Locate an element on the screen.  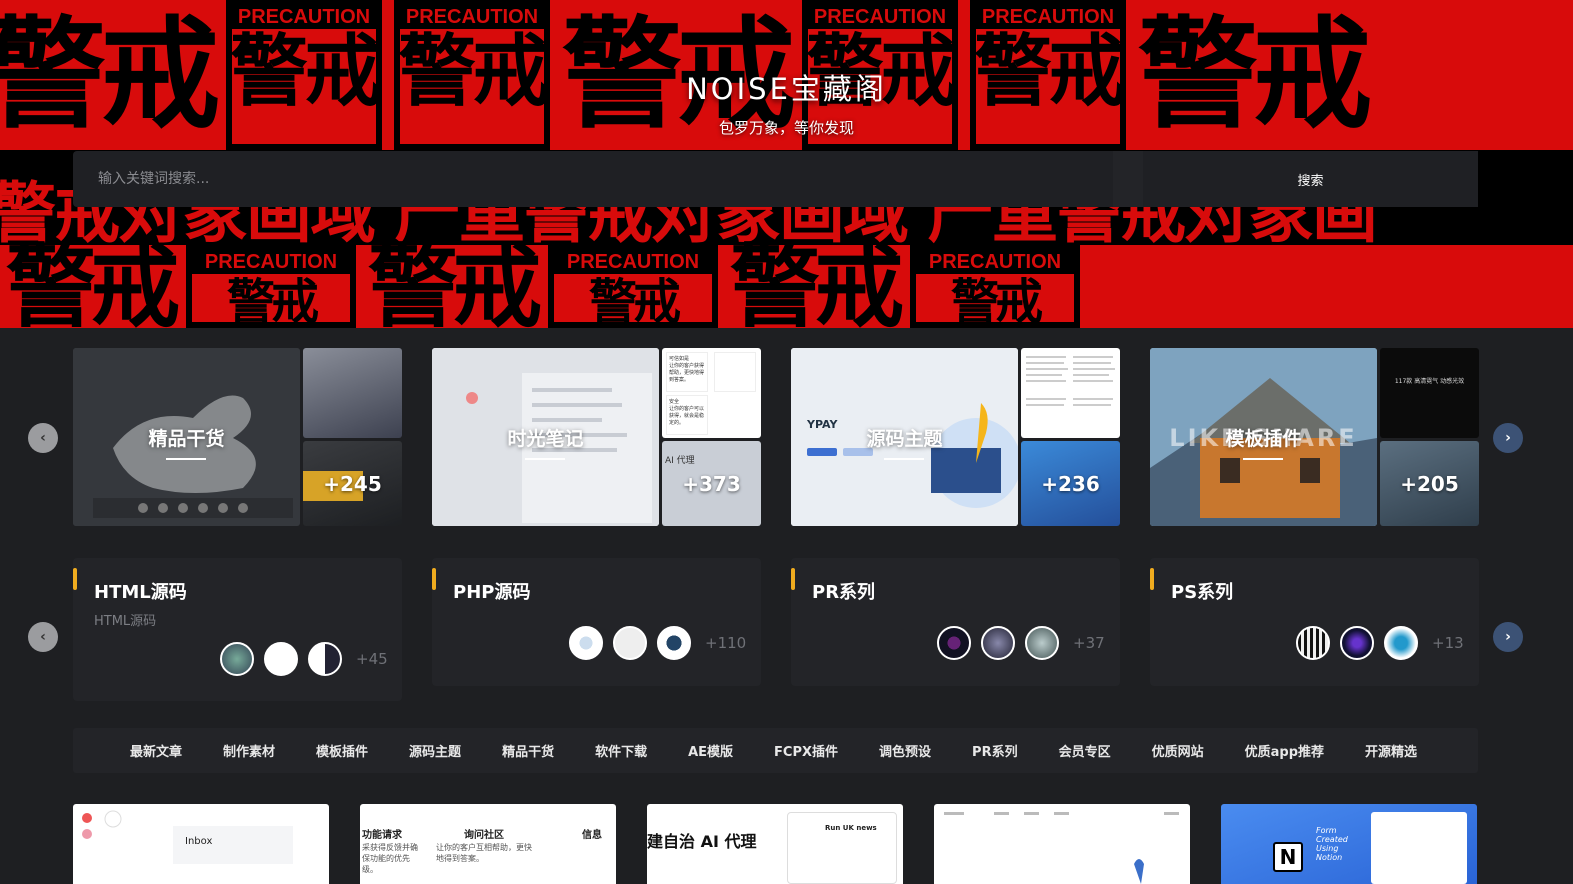
feature-card: LIKE SHARE 模板插件 117款 高清霓气 动感光效 +205 is located at coordinates (1314, 437).